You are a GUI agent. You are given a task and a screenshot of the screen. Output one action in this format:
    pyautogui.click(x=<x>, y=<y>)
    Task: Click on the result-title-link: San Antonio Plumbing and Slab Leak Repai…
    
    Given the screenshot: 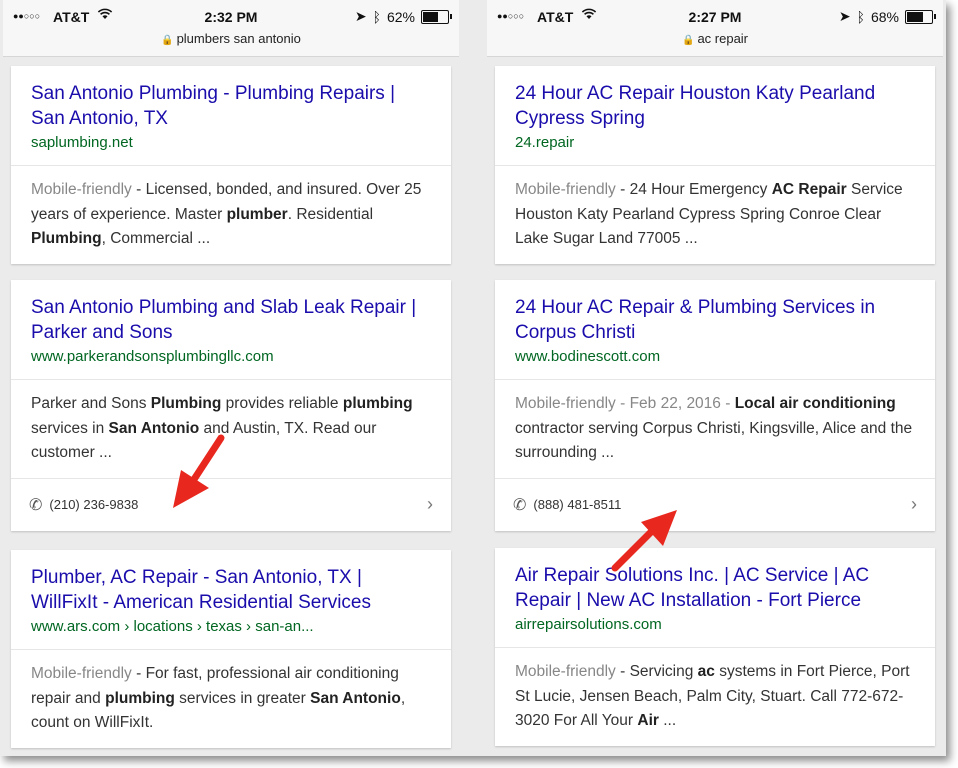 What is the action you would take?
    pyautogui.click(x=230, y=320)
    